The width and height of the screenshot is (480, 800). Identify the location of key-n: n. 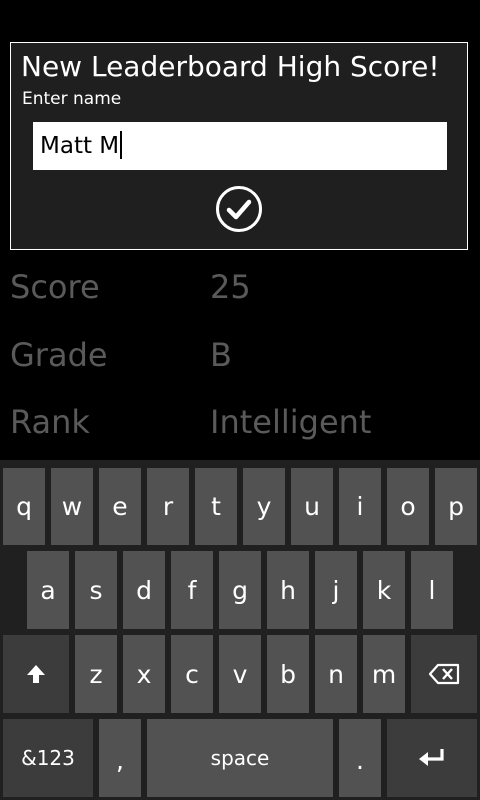
(336, 674).